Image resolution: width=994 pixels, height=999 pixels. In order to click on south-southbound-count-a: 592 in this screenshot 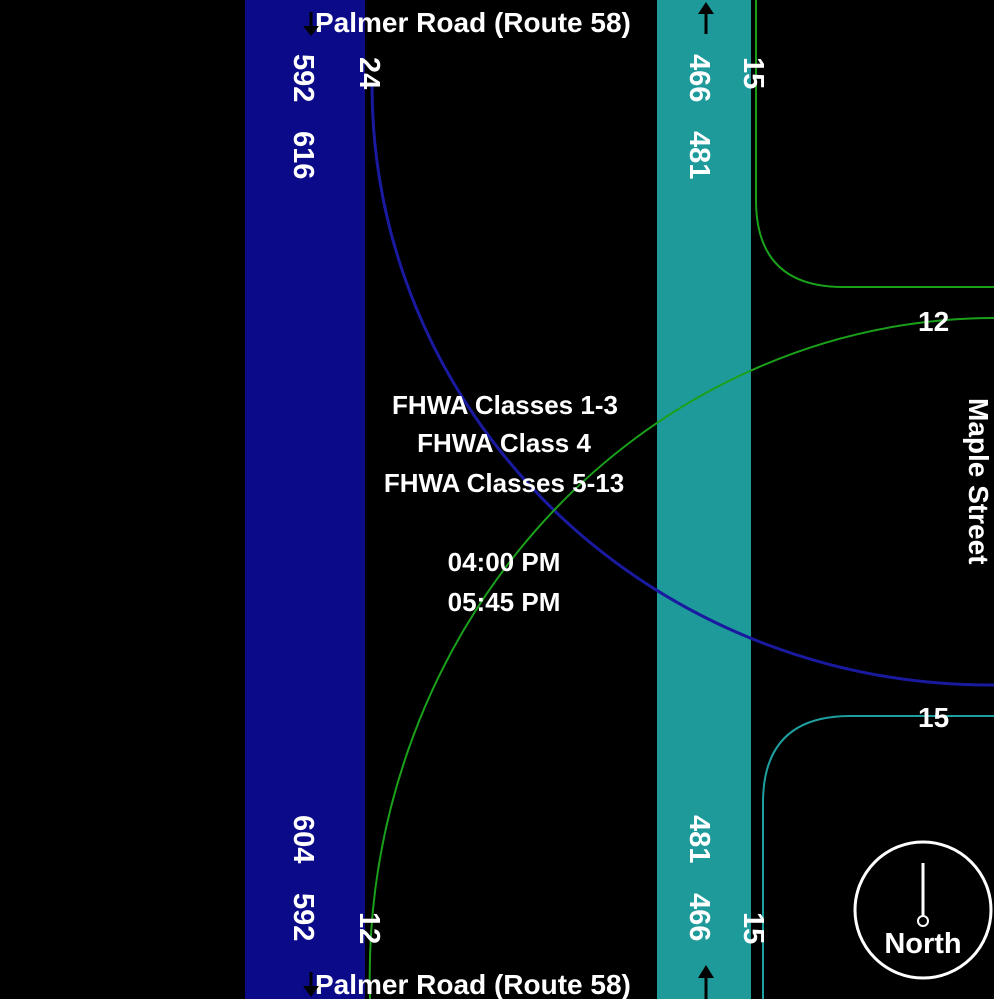, I will do `click(303, 917)`.